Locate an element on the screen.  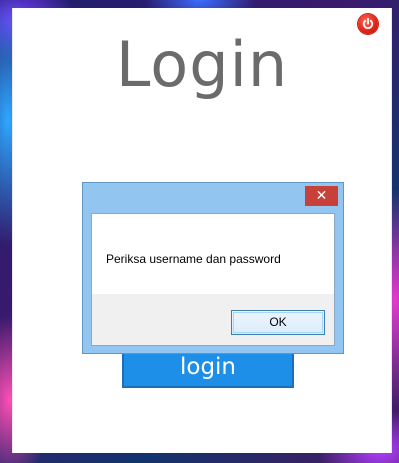
dialog-footer: OK is located at coordinates (213, 319).